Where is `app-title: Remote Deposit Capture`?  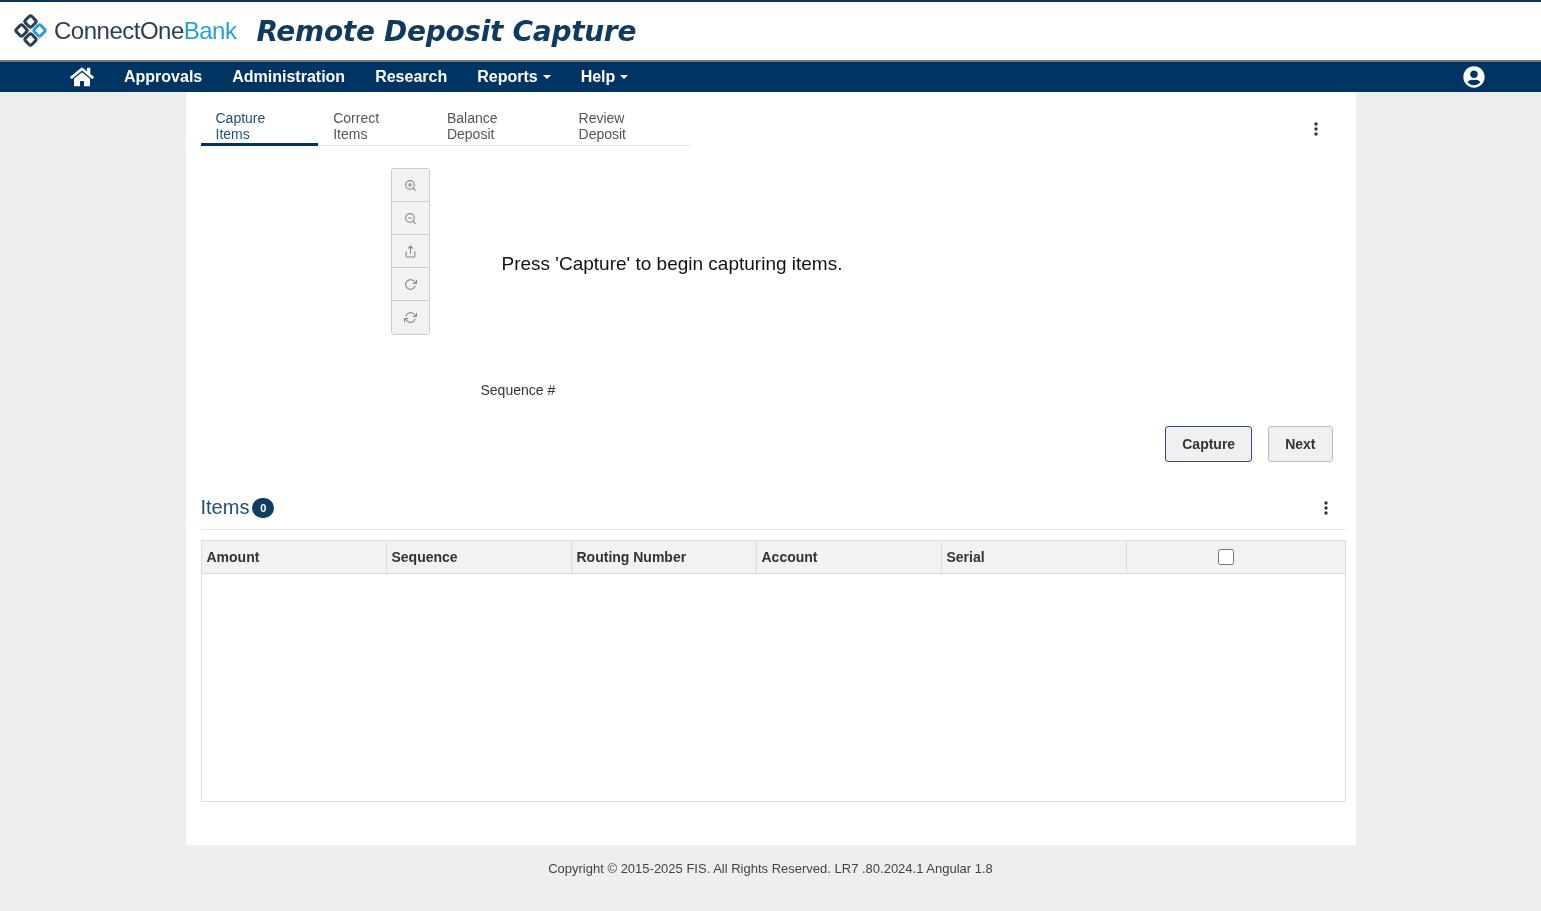 app-title: Remote Deposit Capture is located at coordinates (446, 31).